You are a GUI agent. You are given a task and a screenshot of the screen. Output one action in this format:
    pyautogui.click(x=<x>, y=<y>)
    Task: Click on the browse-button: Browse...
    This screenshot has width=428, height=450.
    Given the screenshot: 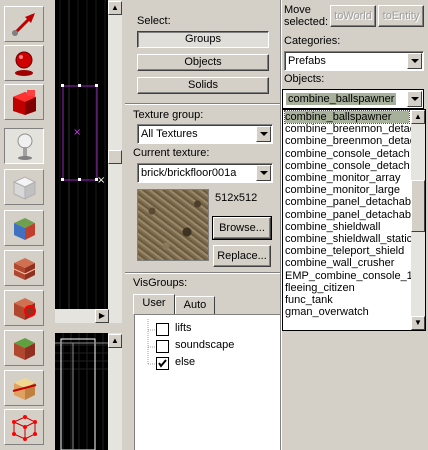 What is the action you would take?
    pyautogui.click(x=242, y=228)
    